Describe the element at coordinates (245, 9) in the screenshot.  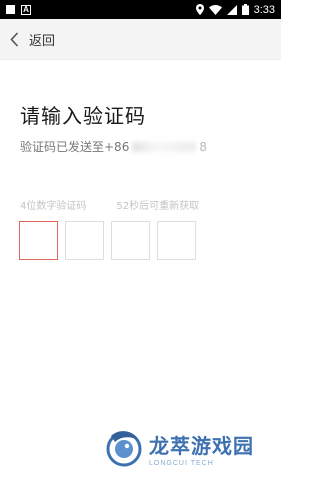
I see `battery-icon` at that location.